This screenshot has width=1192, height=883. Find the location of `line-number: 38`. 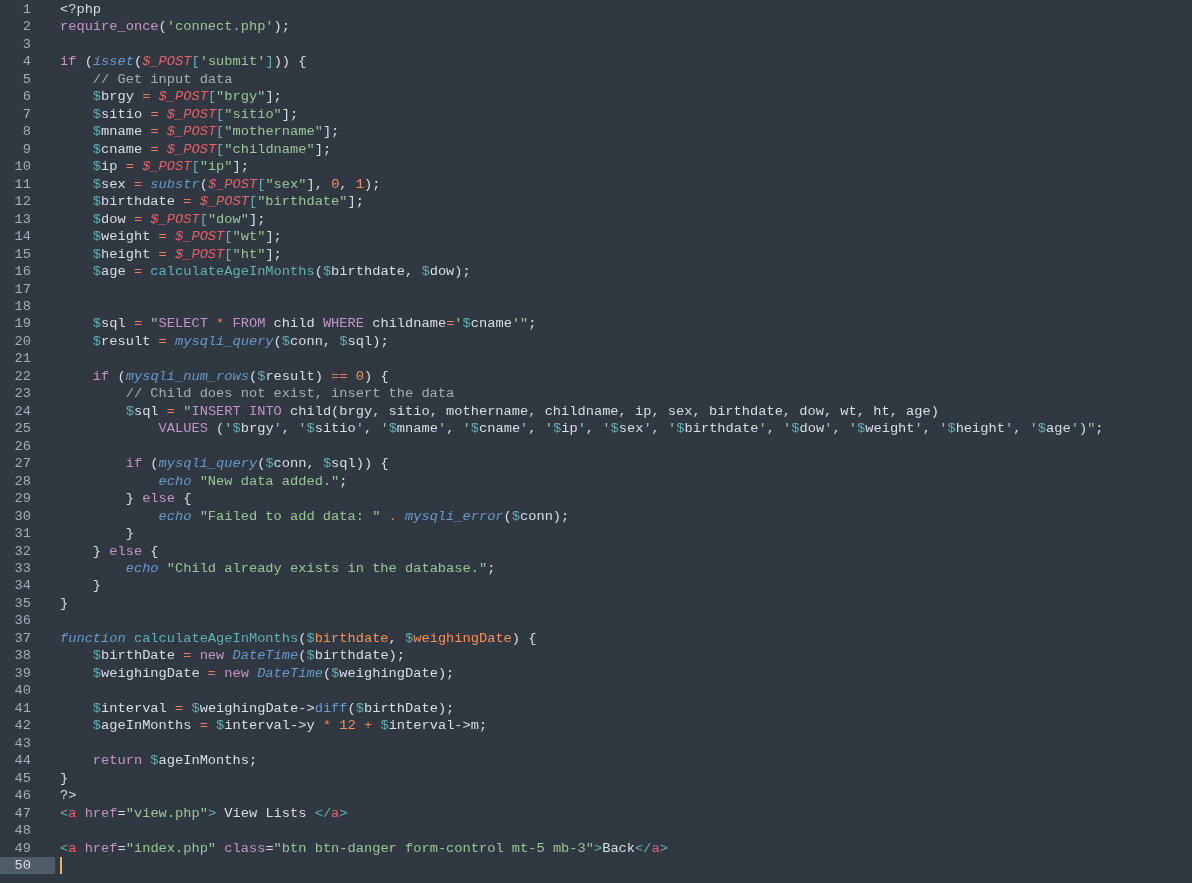

line-number: 38 is located at coordinates (22, 656).